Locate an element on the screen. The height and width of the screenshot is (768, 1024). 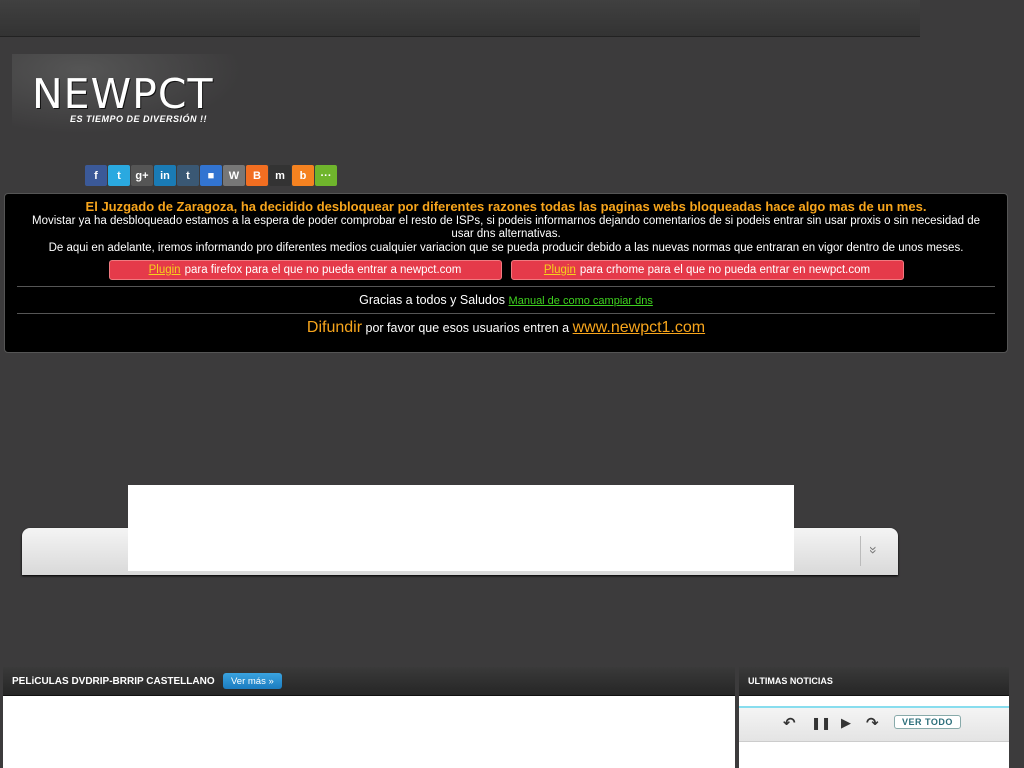
next-icon: ↷ is located at coordinates (872, 723).